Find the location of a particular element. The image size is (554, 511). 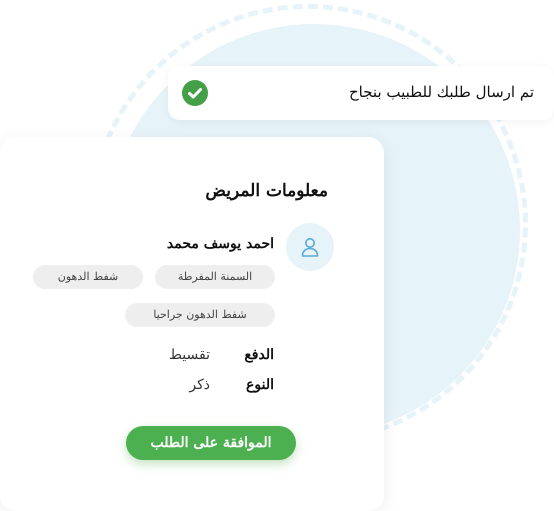

patient-name: احمد يوسف محمد is located at coordinates (220, 244).